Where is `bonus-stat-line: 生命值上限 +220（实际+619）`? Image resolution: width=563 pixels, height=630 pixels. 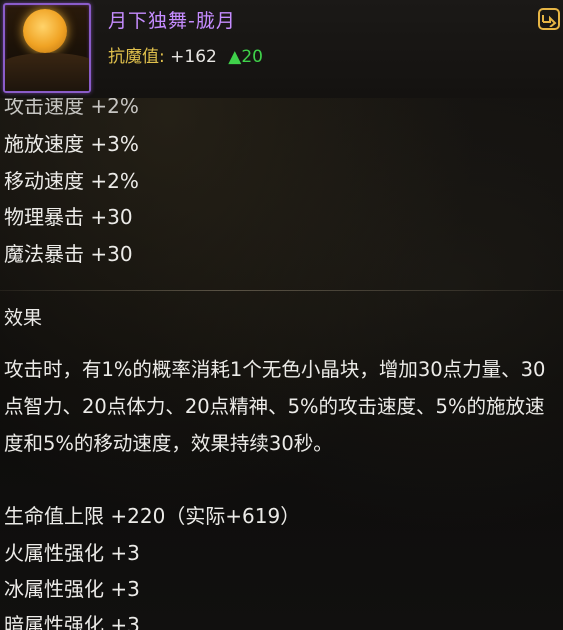
bonus-stat-line: 生命值上限 +220（实际+619） is located at coordinates (152, 516).